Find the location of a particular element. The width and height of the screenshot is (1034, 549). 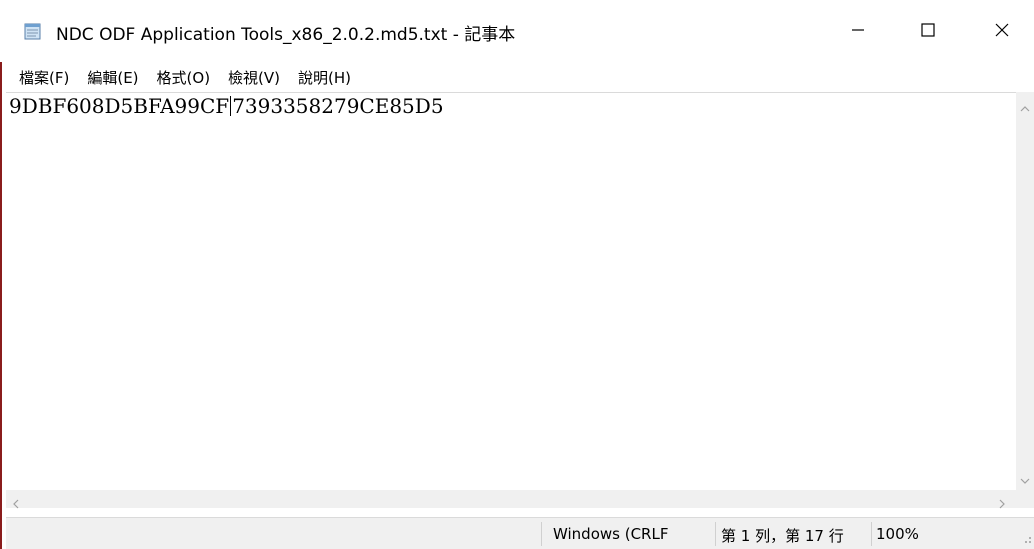

menu-edit: 編輯(E) is located at coordinates (112, 77).